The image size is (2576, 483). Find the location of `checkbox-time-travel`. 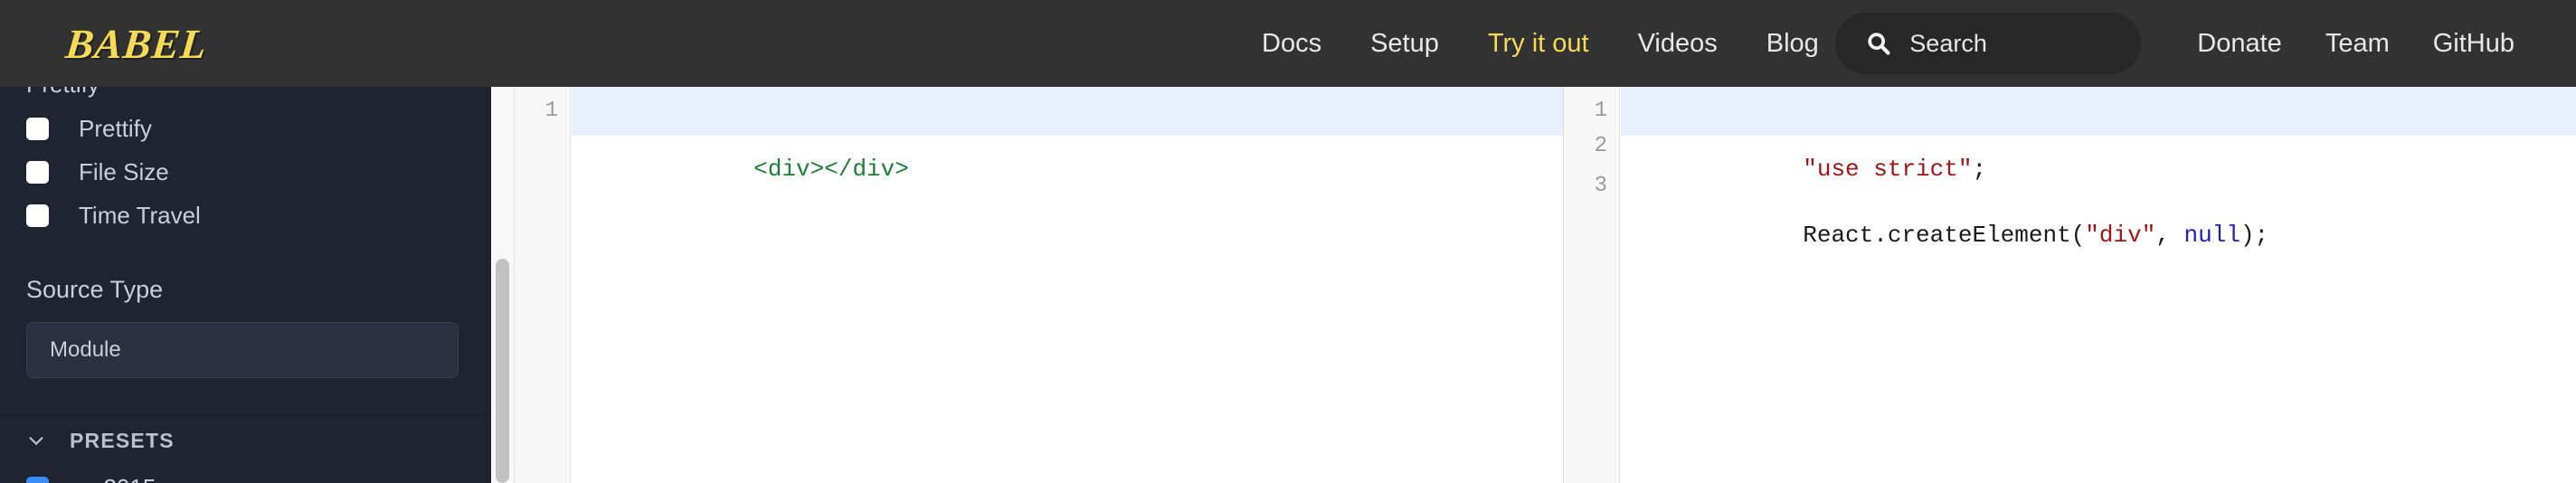

checkbox-time-travel is located at coordinates (37, 216).